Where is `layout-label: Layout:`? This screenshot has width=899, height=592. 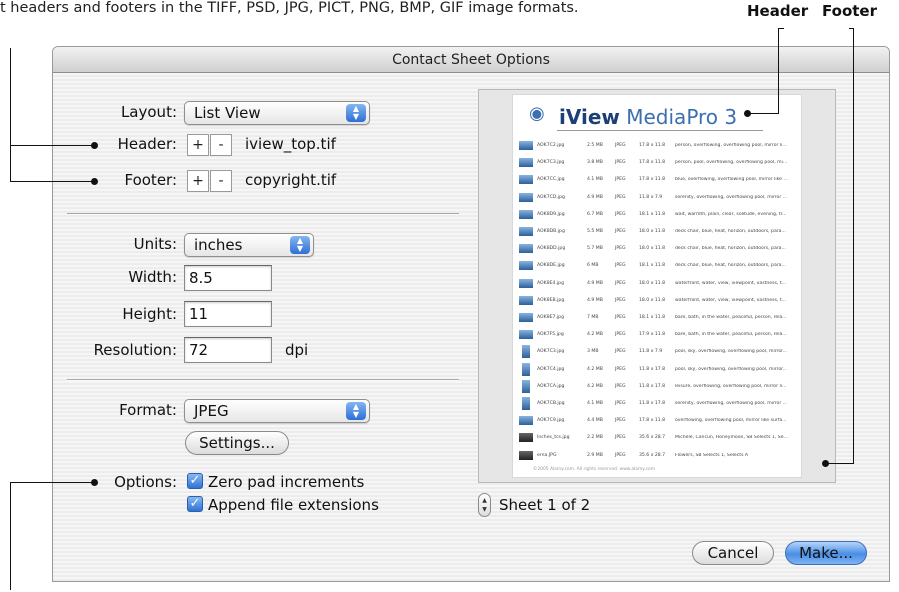 layout-label: Layout: is located at coordinates (148, 112).